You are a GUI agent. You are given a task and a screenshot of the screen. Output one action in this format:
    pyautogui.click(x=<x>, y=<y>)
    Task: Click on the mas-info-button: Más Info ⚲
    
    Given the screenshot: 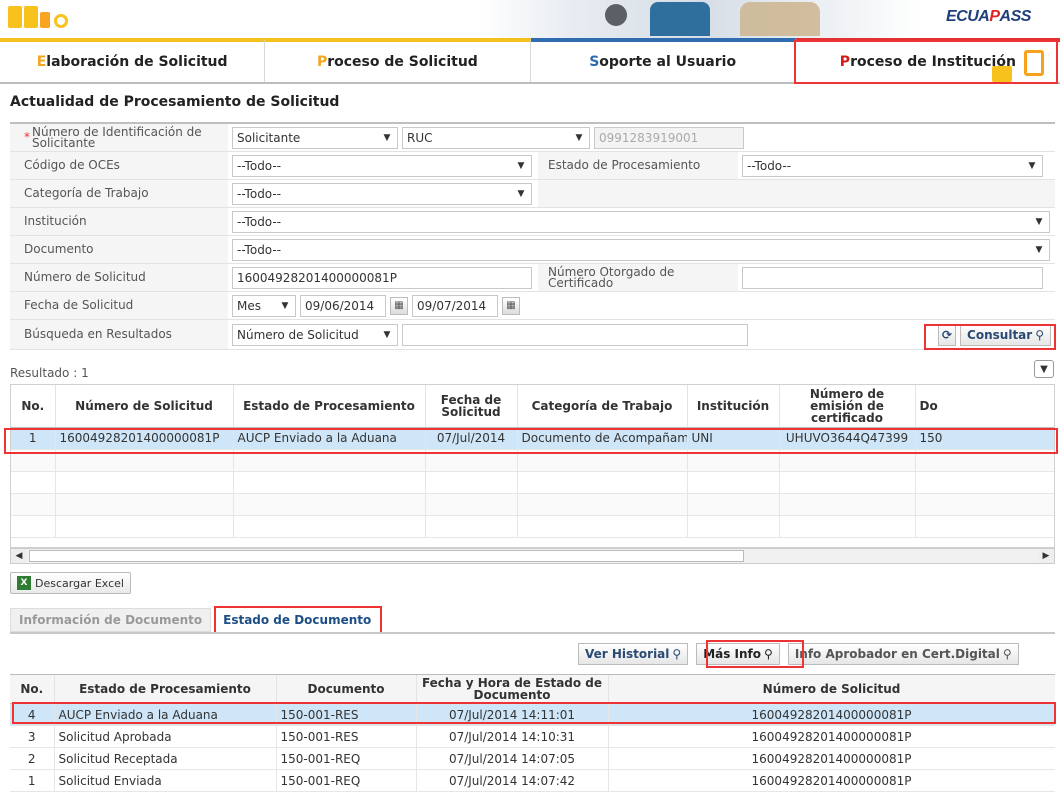 What is the action you would take?
    pyautogui.click(x=738, y=654)
    